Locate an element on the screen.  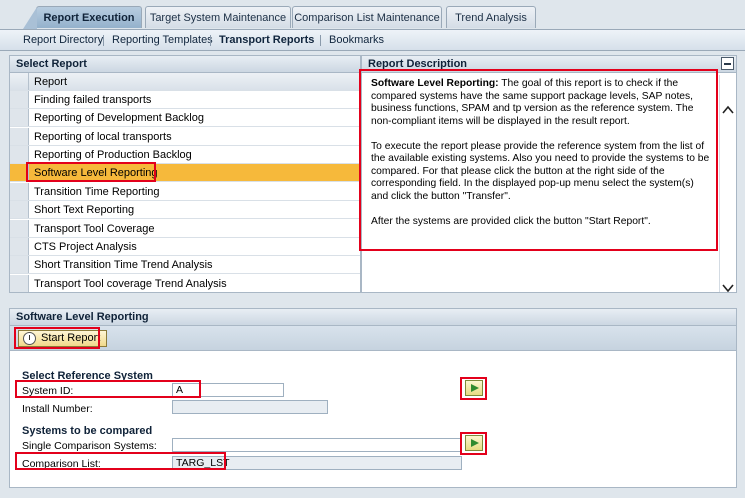
scroll-down-icon is located at coordinates (728, 288).